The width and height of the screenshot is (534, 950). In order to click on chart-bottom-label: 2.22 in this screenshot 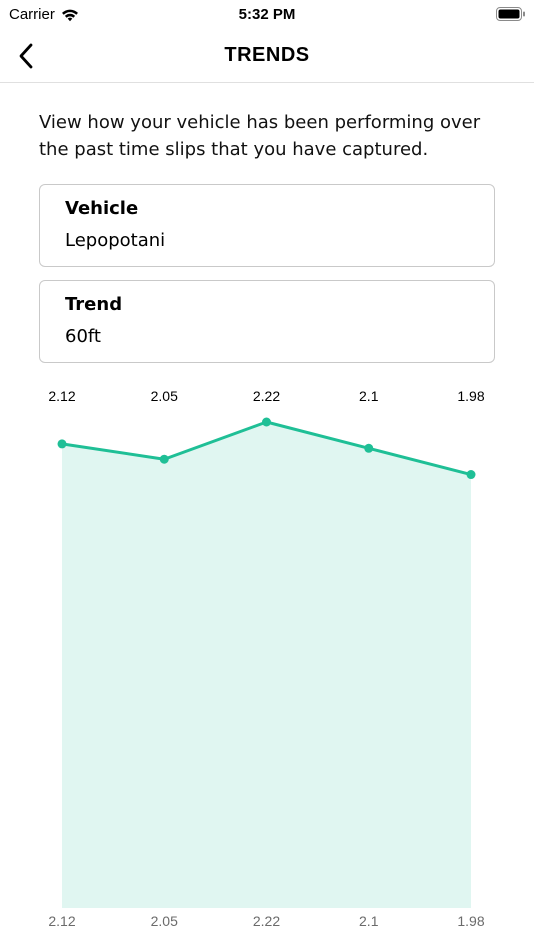, I will do `click(266, 921)`.